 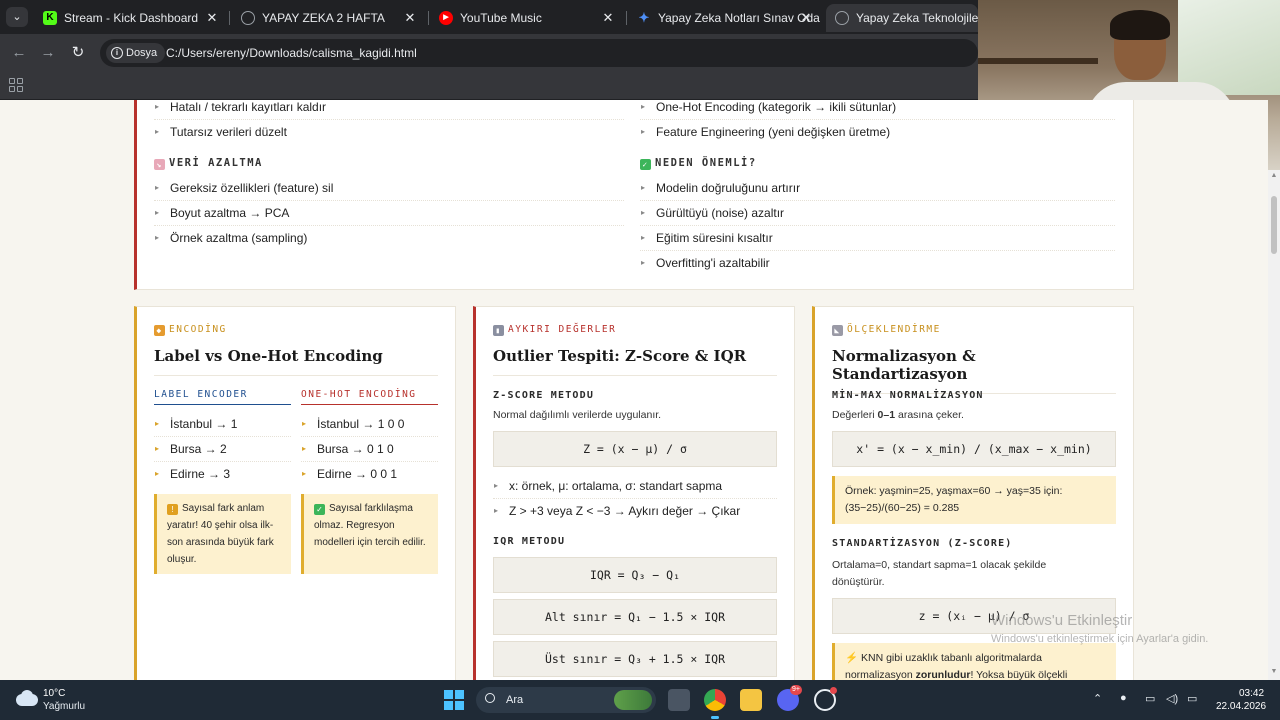 What do you see at coordinates (27, 698) in the screenshot?
I see `cloud-rain-icon` at bounding box center [27, 698].